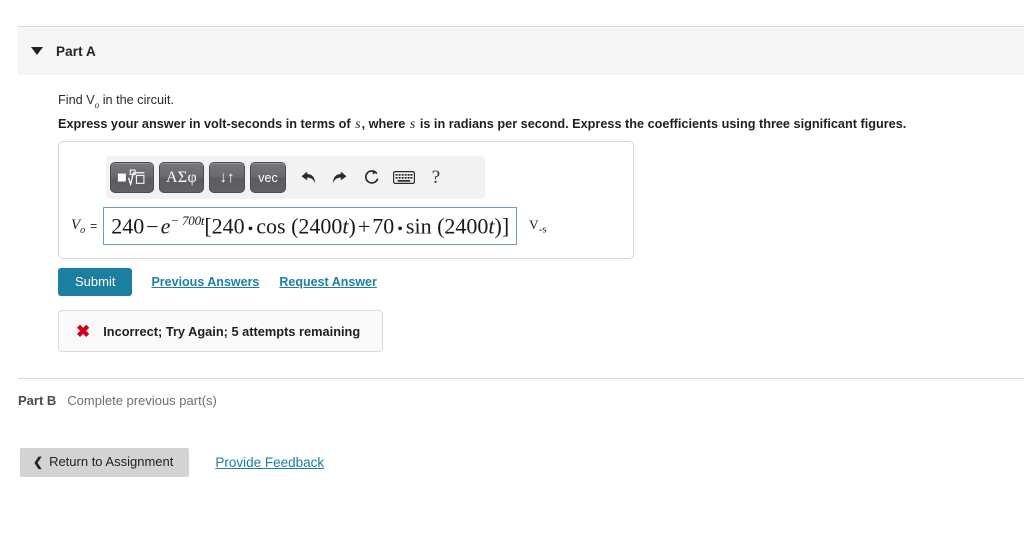 This screenshot has width=1024, height=547. What do you see at coordinates (268, 177) in the screenshot?
I see `vector-button: vec` at bounding box center [268, 177].